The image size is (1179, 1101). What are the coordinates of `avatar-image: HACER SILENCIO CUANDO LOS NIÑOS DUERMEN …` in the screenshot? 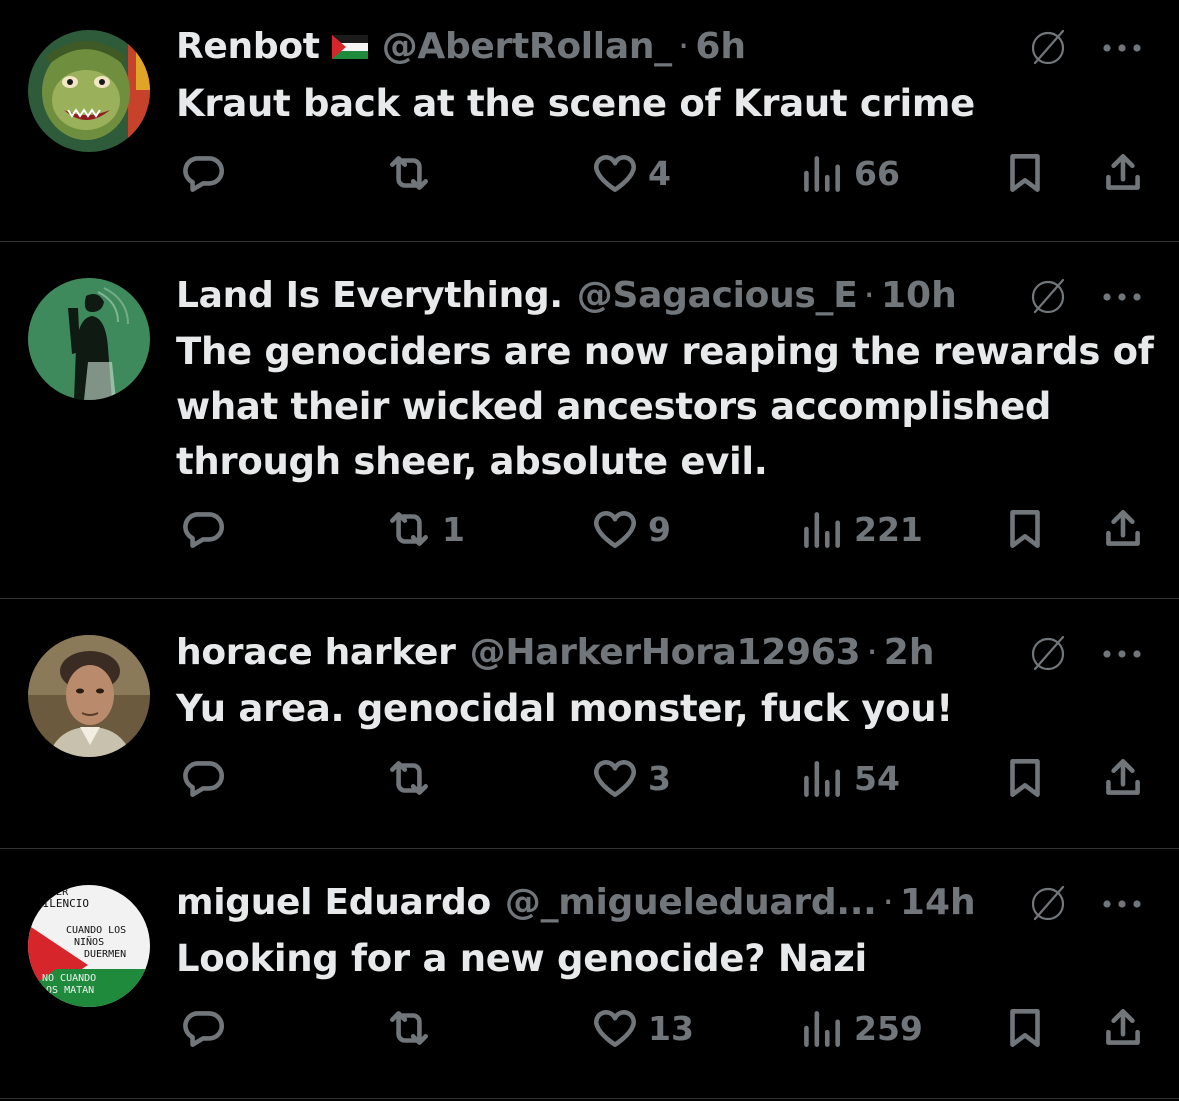 It's located at (89, 946).